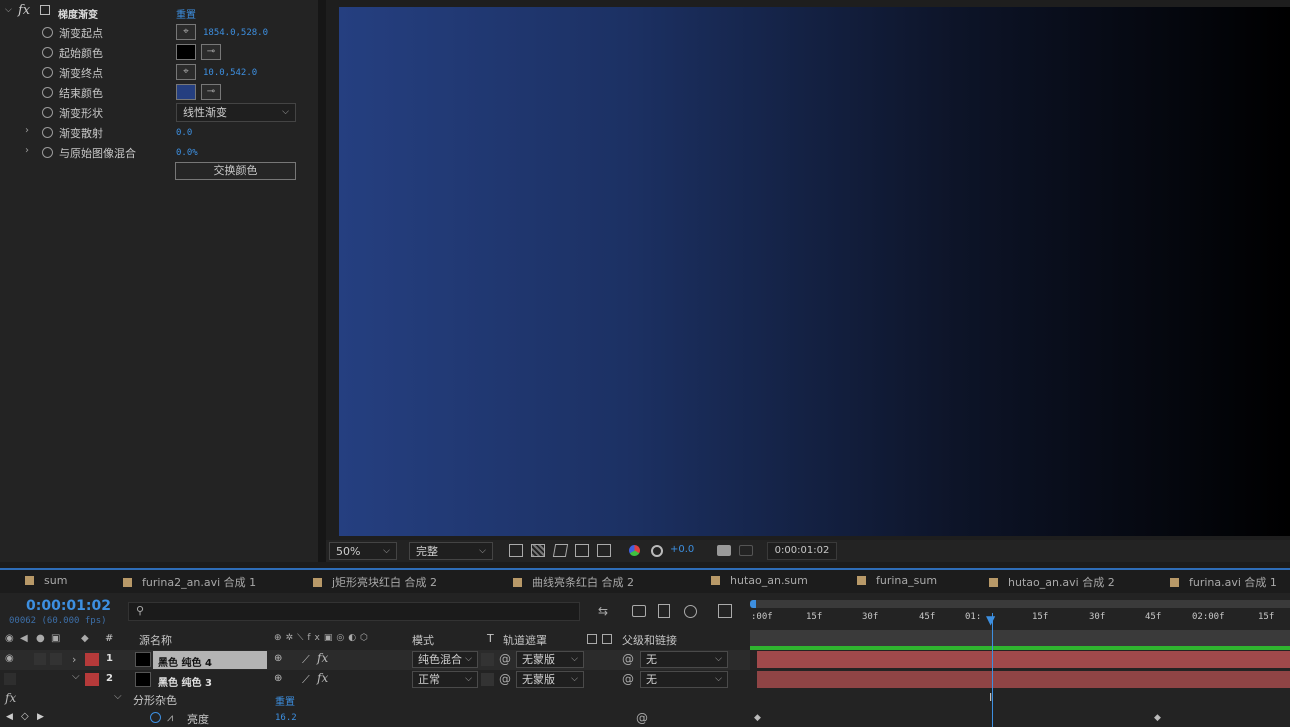 The height and width of the screenshot is (727, 1290). I want to click on transparency-grid-icon, so click(538, 550).